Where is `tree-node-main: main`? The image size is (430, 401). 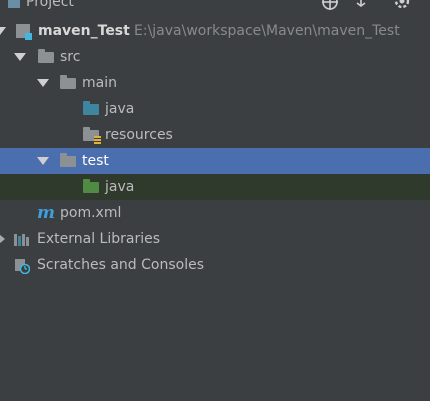 tree-node-main: main is located at coordinates (215, 83).